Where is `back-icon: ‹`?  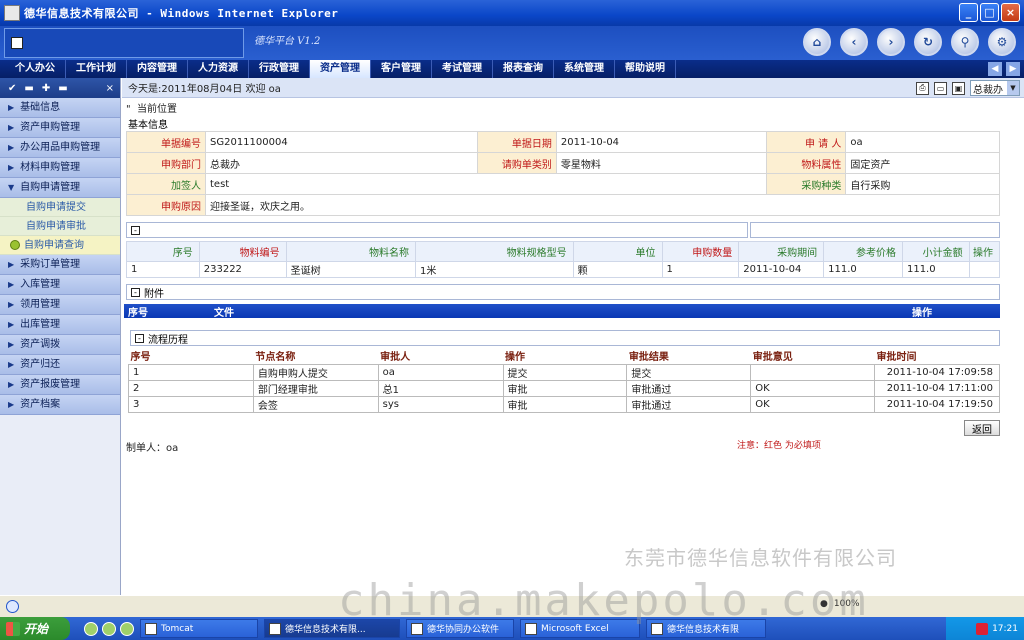
back-icon: ‹ is located at coordinates (854, 42).